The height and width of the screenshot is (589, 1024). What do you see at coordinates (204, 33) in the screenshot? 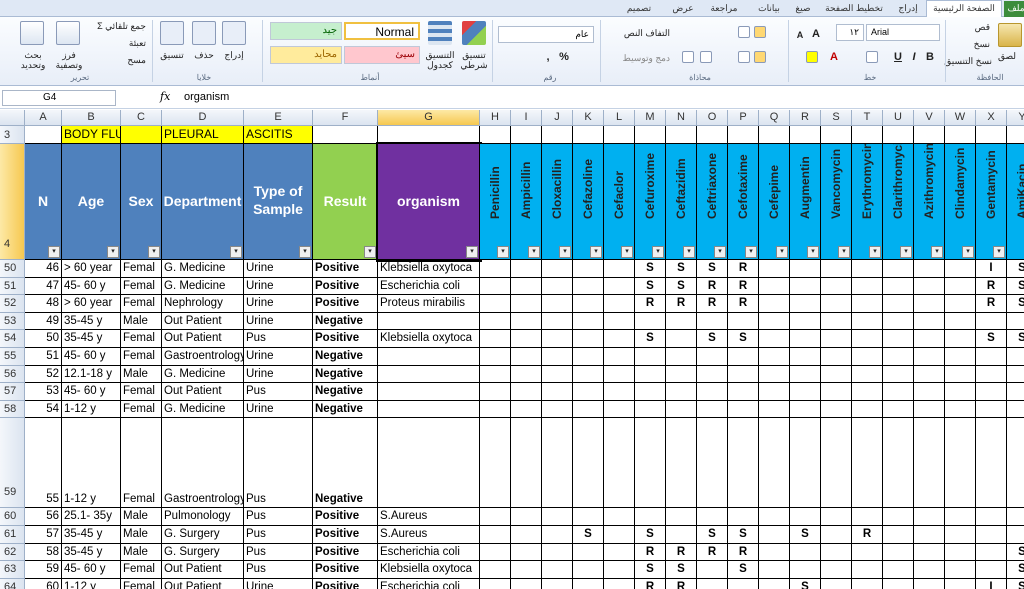
I see `delete-cells-icon` at bounding box center [204, 33].